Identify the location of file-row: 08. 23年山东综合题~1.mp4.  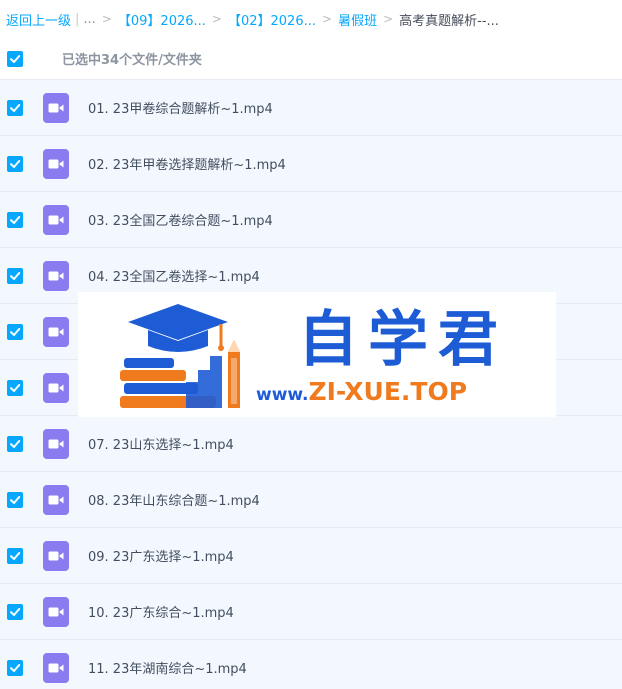
(311, 500).